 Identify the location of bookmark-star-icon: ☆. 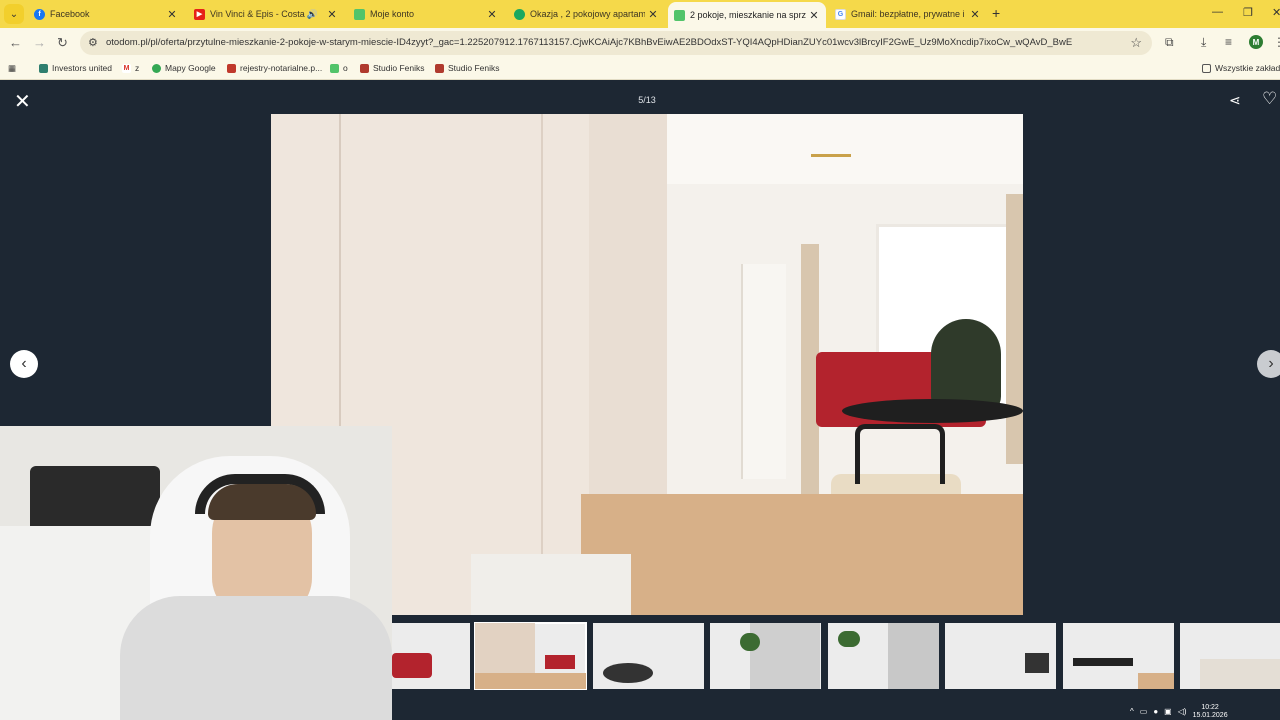
(1136, 43).